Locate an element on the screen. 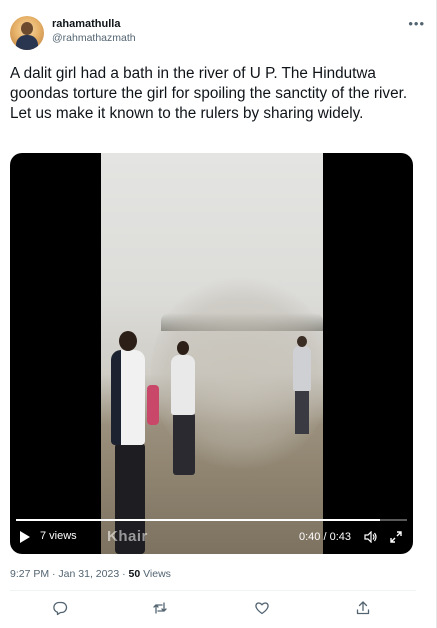 The height and width of the screenshot is (628, 437). author-name: rahamathulla is located at coordinates (86, 24).